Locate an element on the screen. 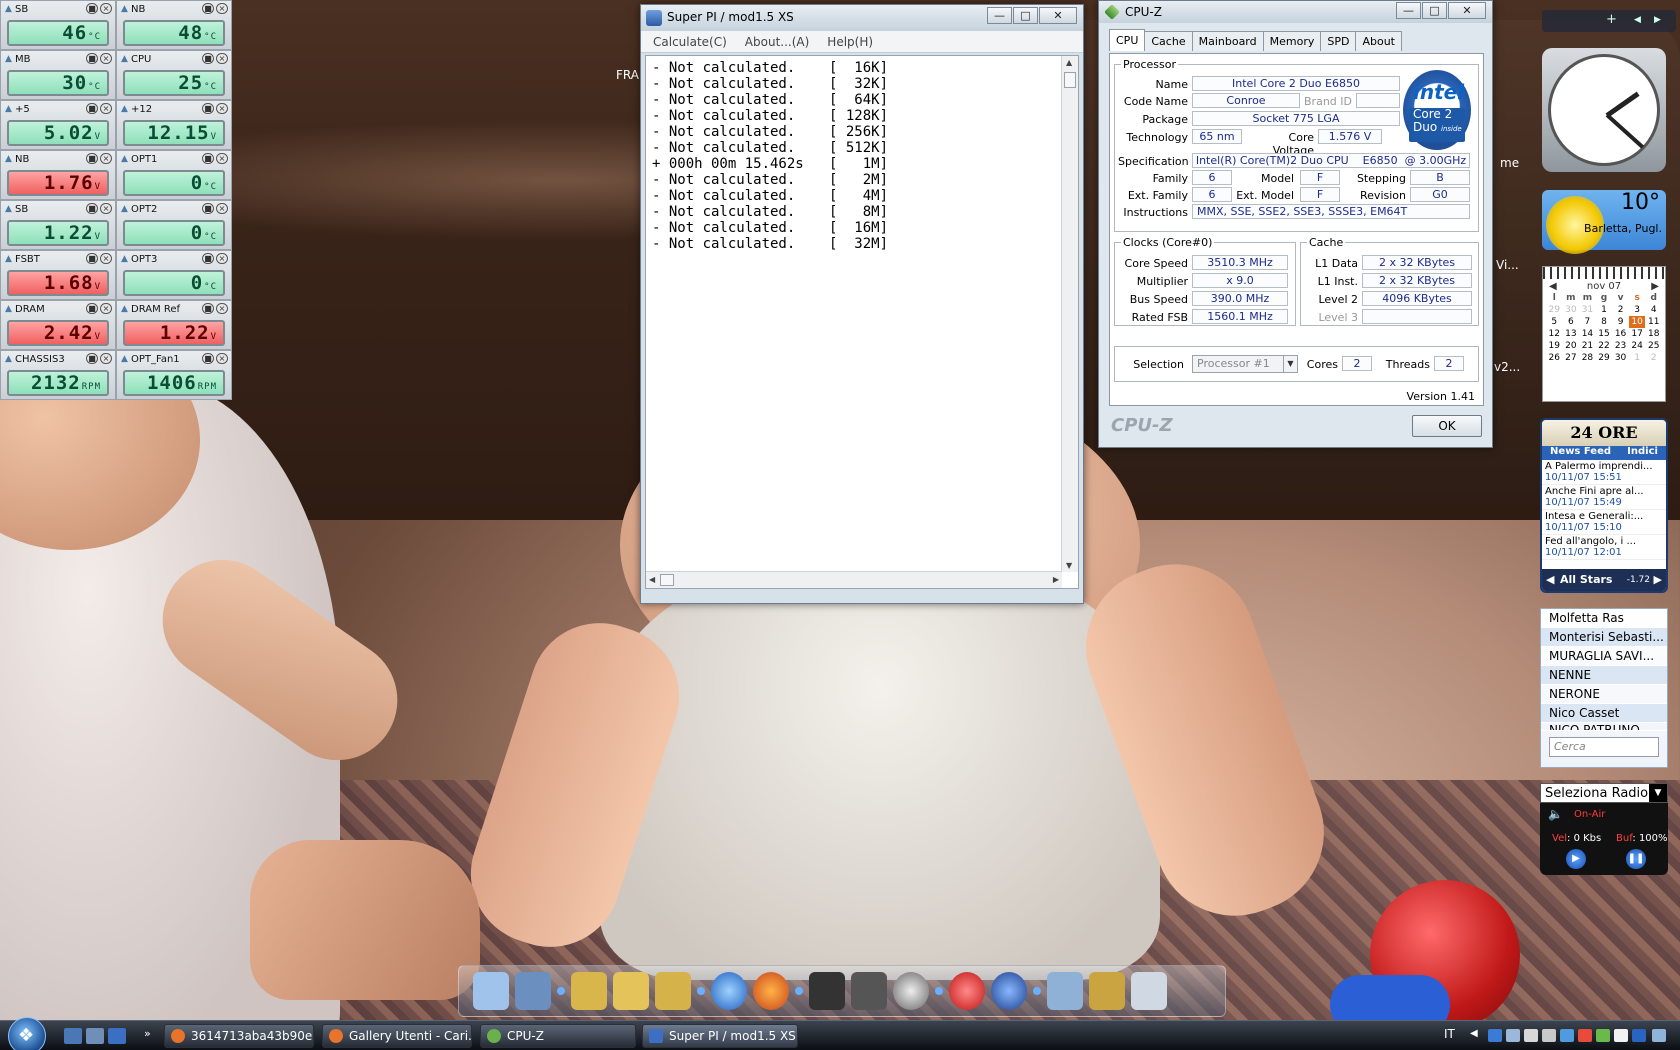  show-desktop-icon is located at coordinates (73, 1036).